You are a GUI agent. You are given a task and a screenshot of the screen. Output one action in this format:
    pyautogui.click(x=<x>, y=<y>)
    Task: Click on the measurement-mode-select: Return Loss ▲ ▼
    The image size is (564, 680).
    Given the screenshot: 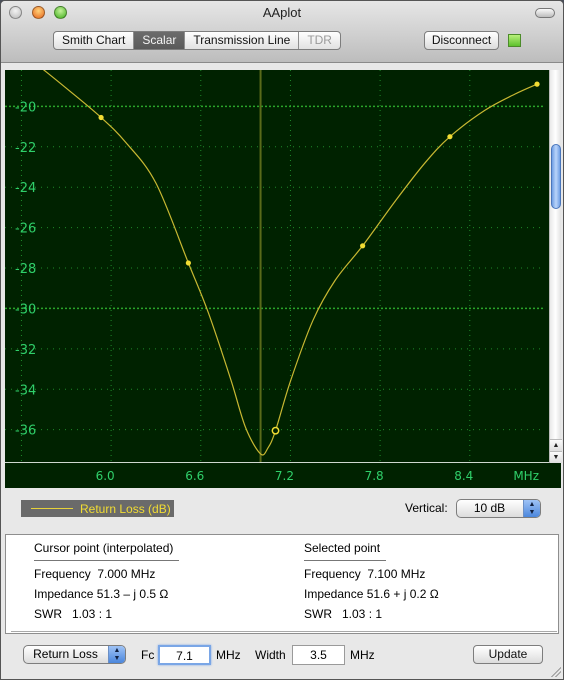 What is the action you would take?
    pyautogui.click(x=74, y=654)
    